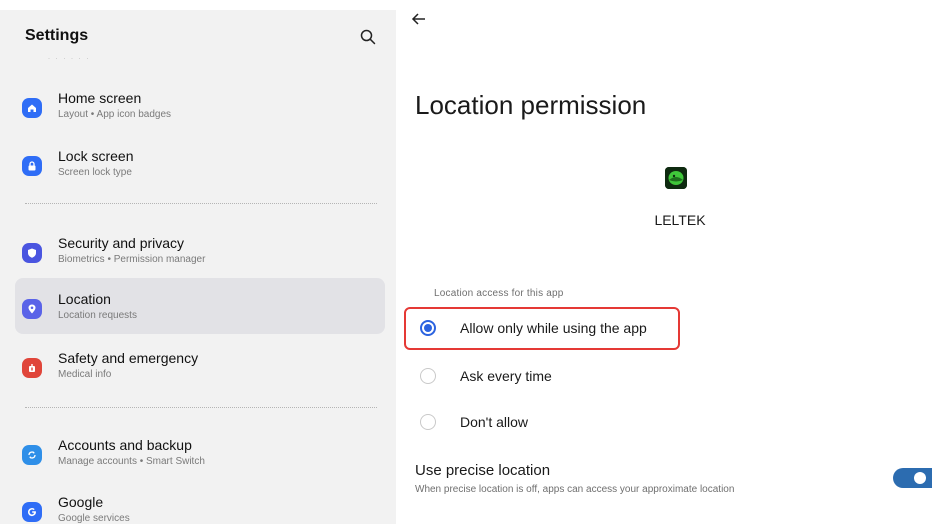  Describe the element at coordinates (912, 478) in the screenshot. I see `precise-location-toggle` at that location.